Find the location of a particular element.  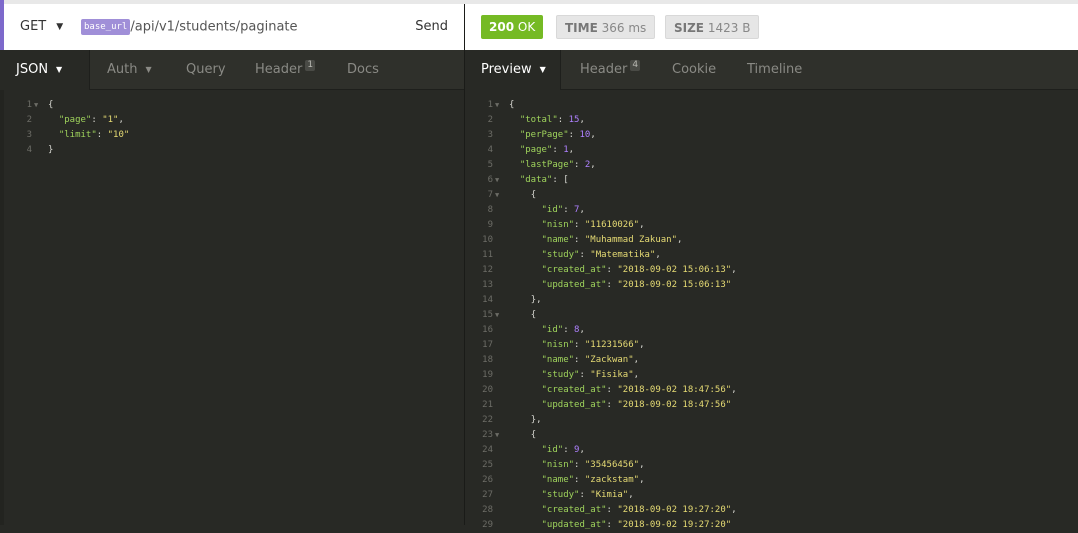

code-line: 2 "total": 15, is located at coordinates (771, 120).